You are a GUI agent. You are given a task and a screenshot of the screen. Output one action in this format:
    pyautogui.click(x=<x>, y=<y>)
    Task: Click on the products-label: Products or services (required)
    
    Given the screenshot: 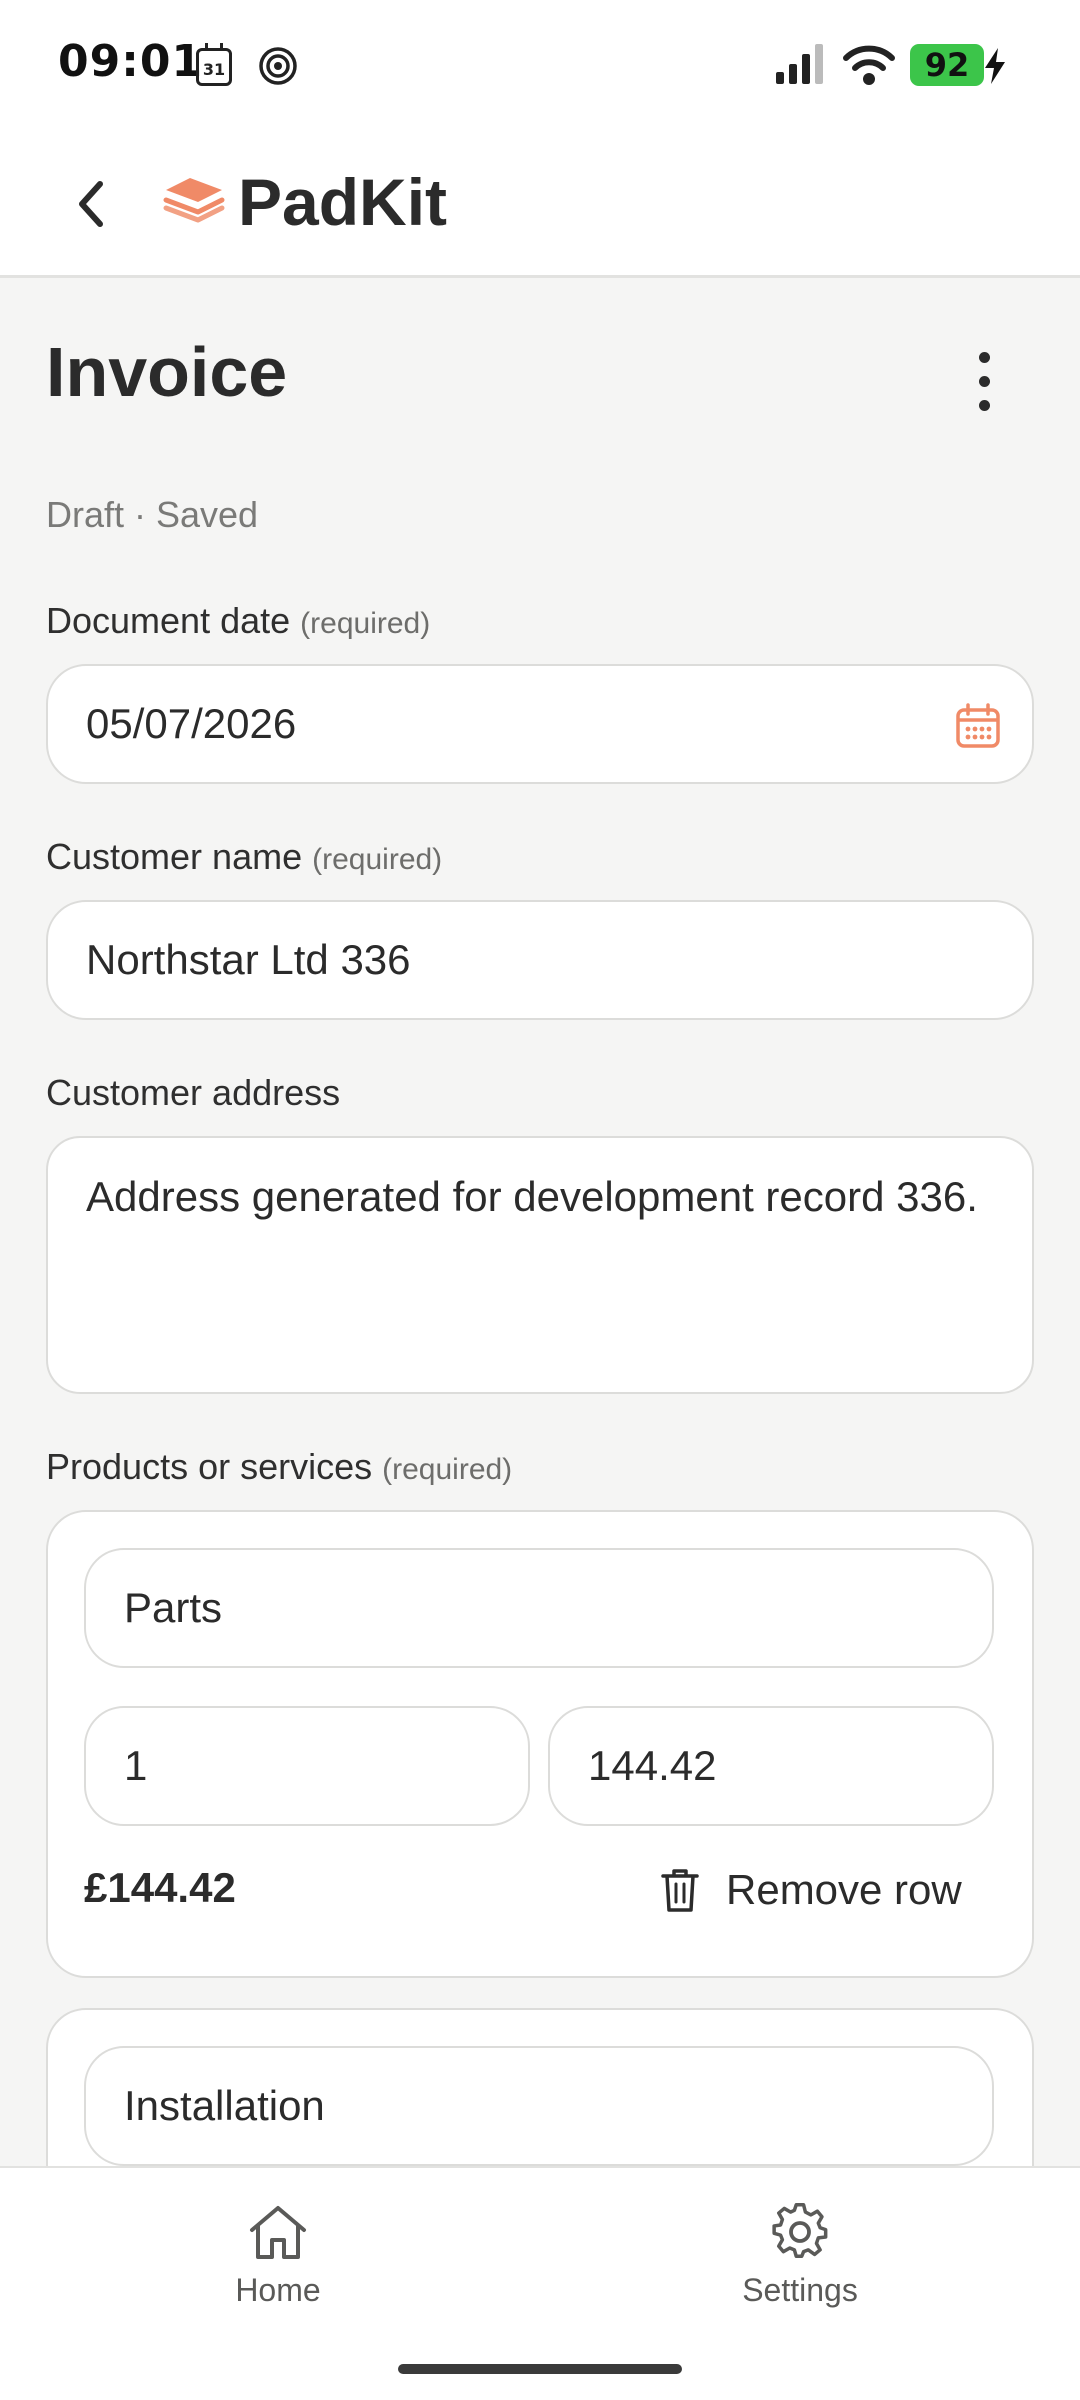 What is the action you would take?
    pyautogui.click(x=279, y=1466)
    